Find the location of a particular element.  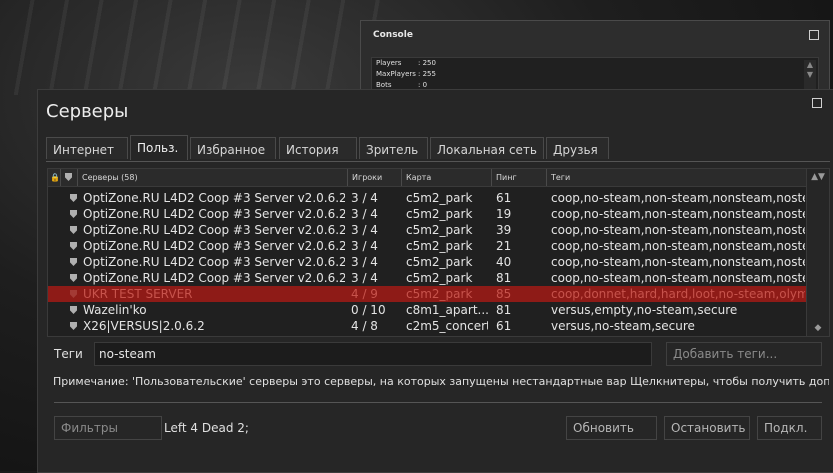

shield-header is located at coordinates (68, 177).